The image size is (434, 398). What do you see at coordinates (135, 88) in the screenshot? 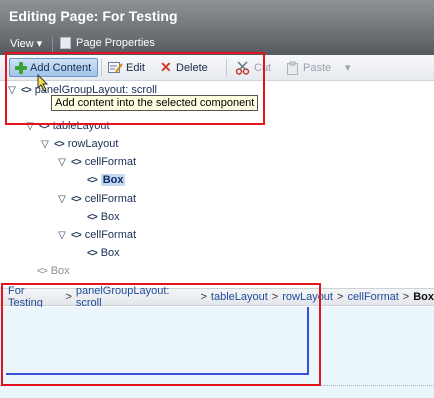
I see `highlight-box-toolbar` at bounding box center [135, 88].